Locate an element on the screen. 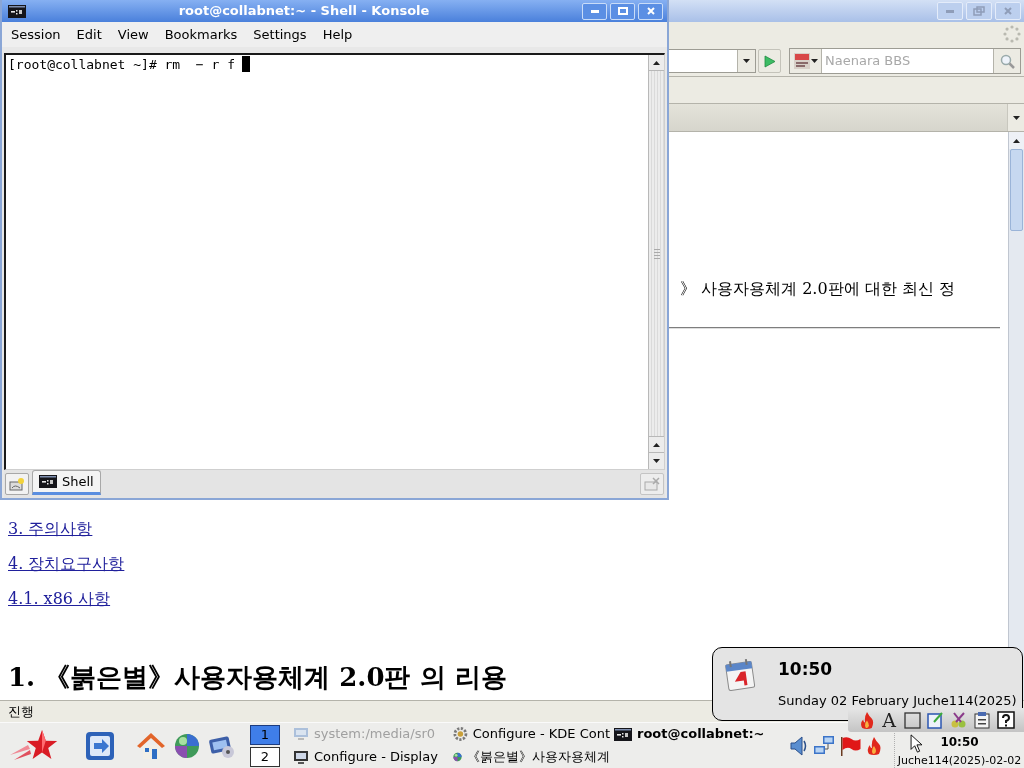  network-icon is located at coordinates (824, 745).